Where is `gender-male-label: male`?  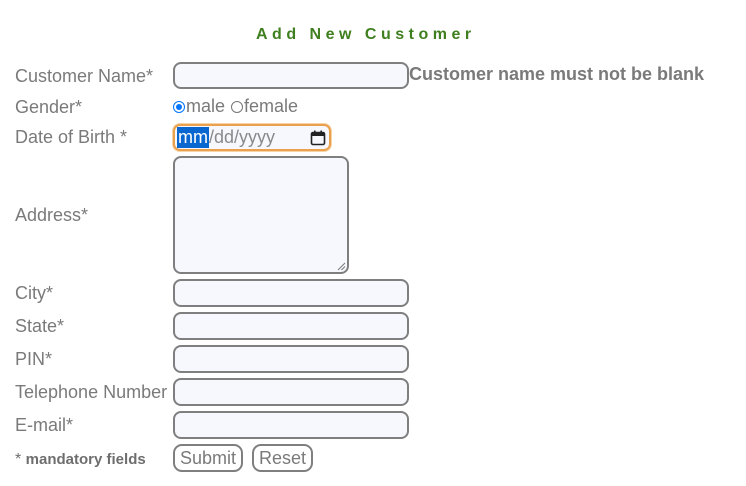
gender-male-label: male is located at coordinates (205, 106).